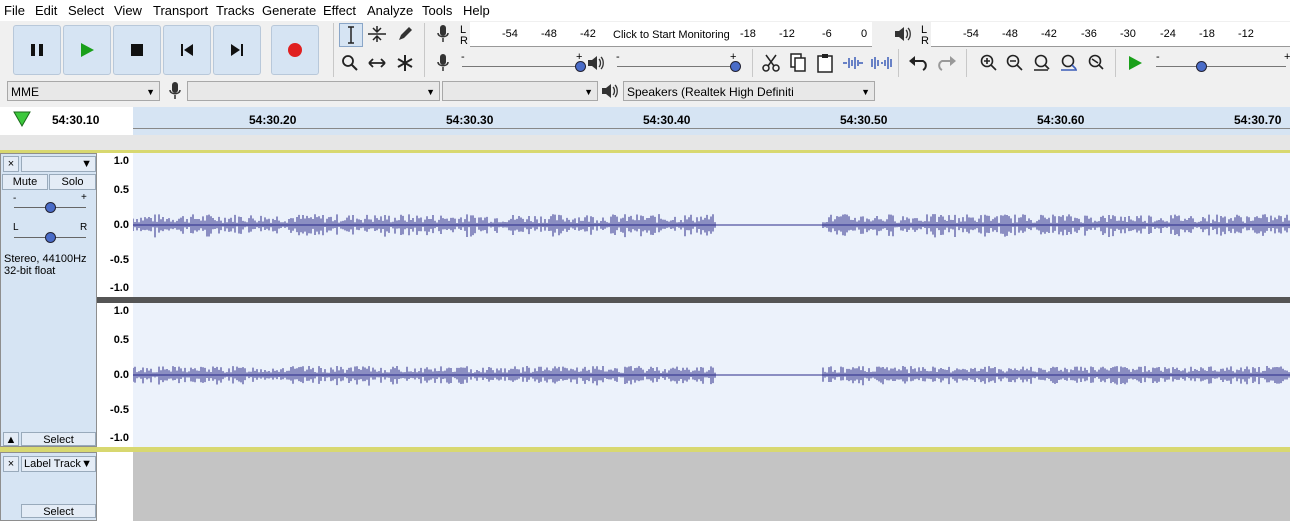 Image resolution: width=1290 pixels, height=521 pixels. I want to click on start-monitoring-text: Click to Start Monitoring, so click(671, 35).